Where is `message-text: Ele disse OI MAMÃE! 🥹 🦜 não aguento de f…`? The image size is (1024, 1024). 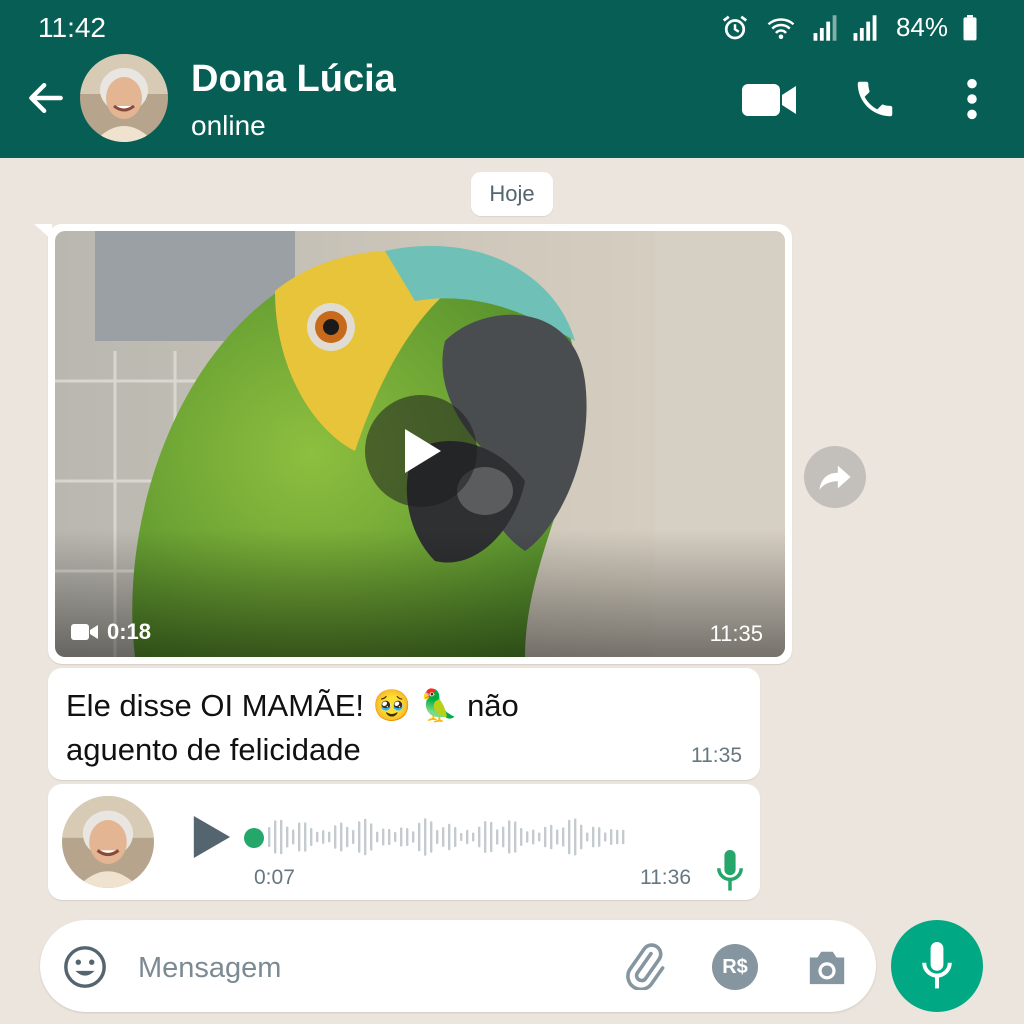 message-text: Ele disse OI MAMÃE! 🥹 🦜 não aguento de f… is located at coordinates (292, 727).